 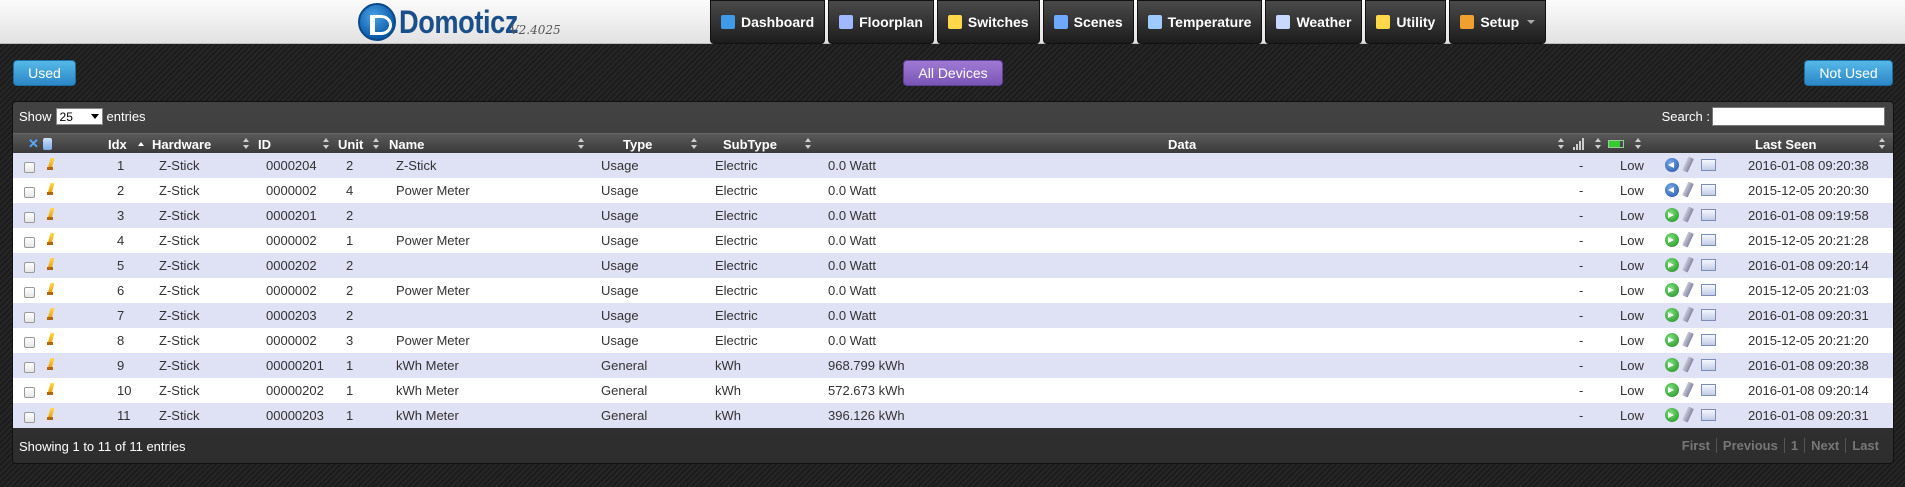 I want to click on menu-item-utility: Utility, so click(x=1406, y=22).